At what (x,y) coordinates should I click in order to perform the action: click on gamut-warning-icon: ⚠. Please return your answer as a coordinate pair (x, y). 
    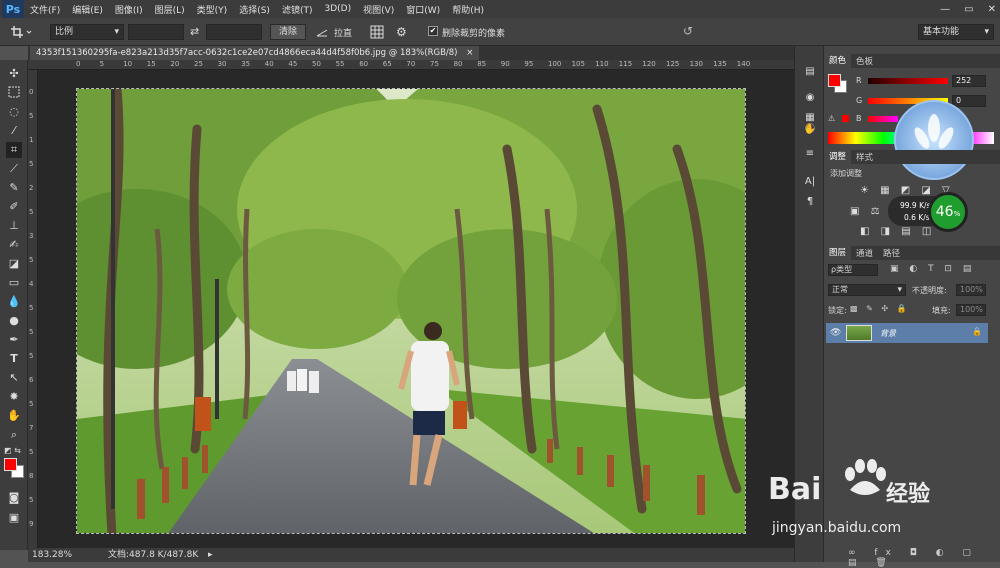
    Looking at the image, I should click on (831, 118).